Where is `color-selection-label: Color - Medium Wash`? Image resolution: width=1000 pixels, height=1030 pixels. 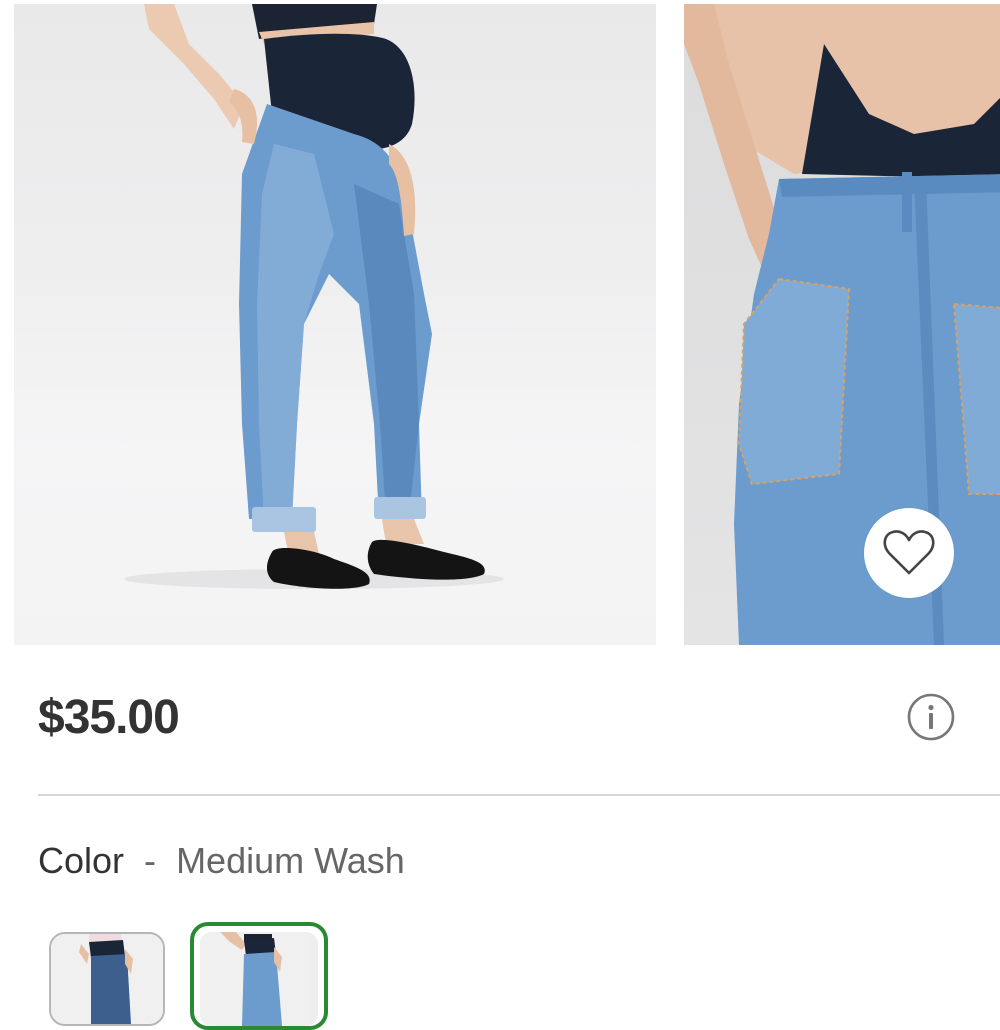 color-selection-label: Color - Medium Wash is located at coordinates (221, 861).